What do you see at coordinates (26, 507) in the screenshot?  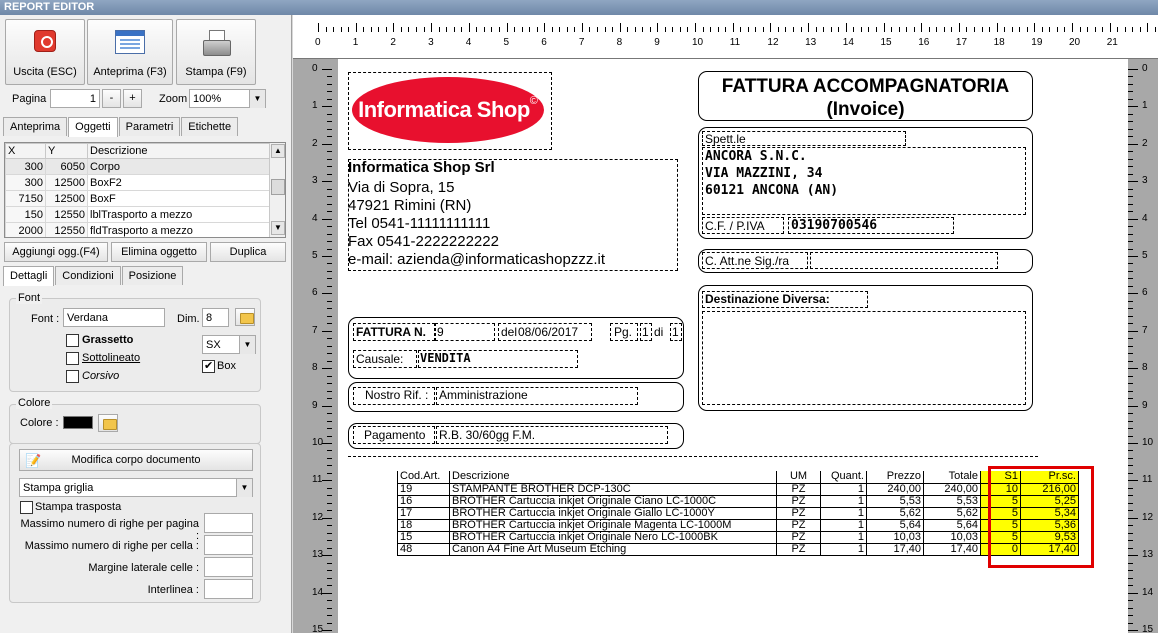 I see `transposed-checkbox` at bounding box center [26, 507].